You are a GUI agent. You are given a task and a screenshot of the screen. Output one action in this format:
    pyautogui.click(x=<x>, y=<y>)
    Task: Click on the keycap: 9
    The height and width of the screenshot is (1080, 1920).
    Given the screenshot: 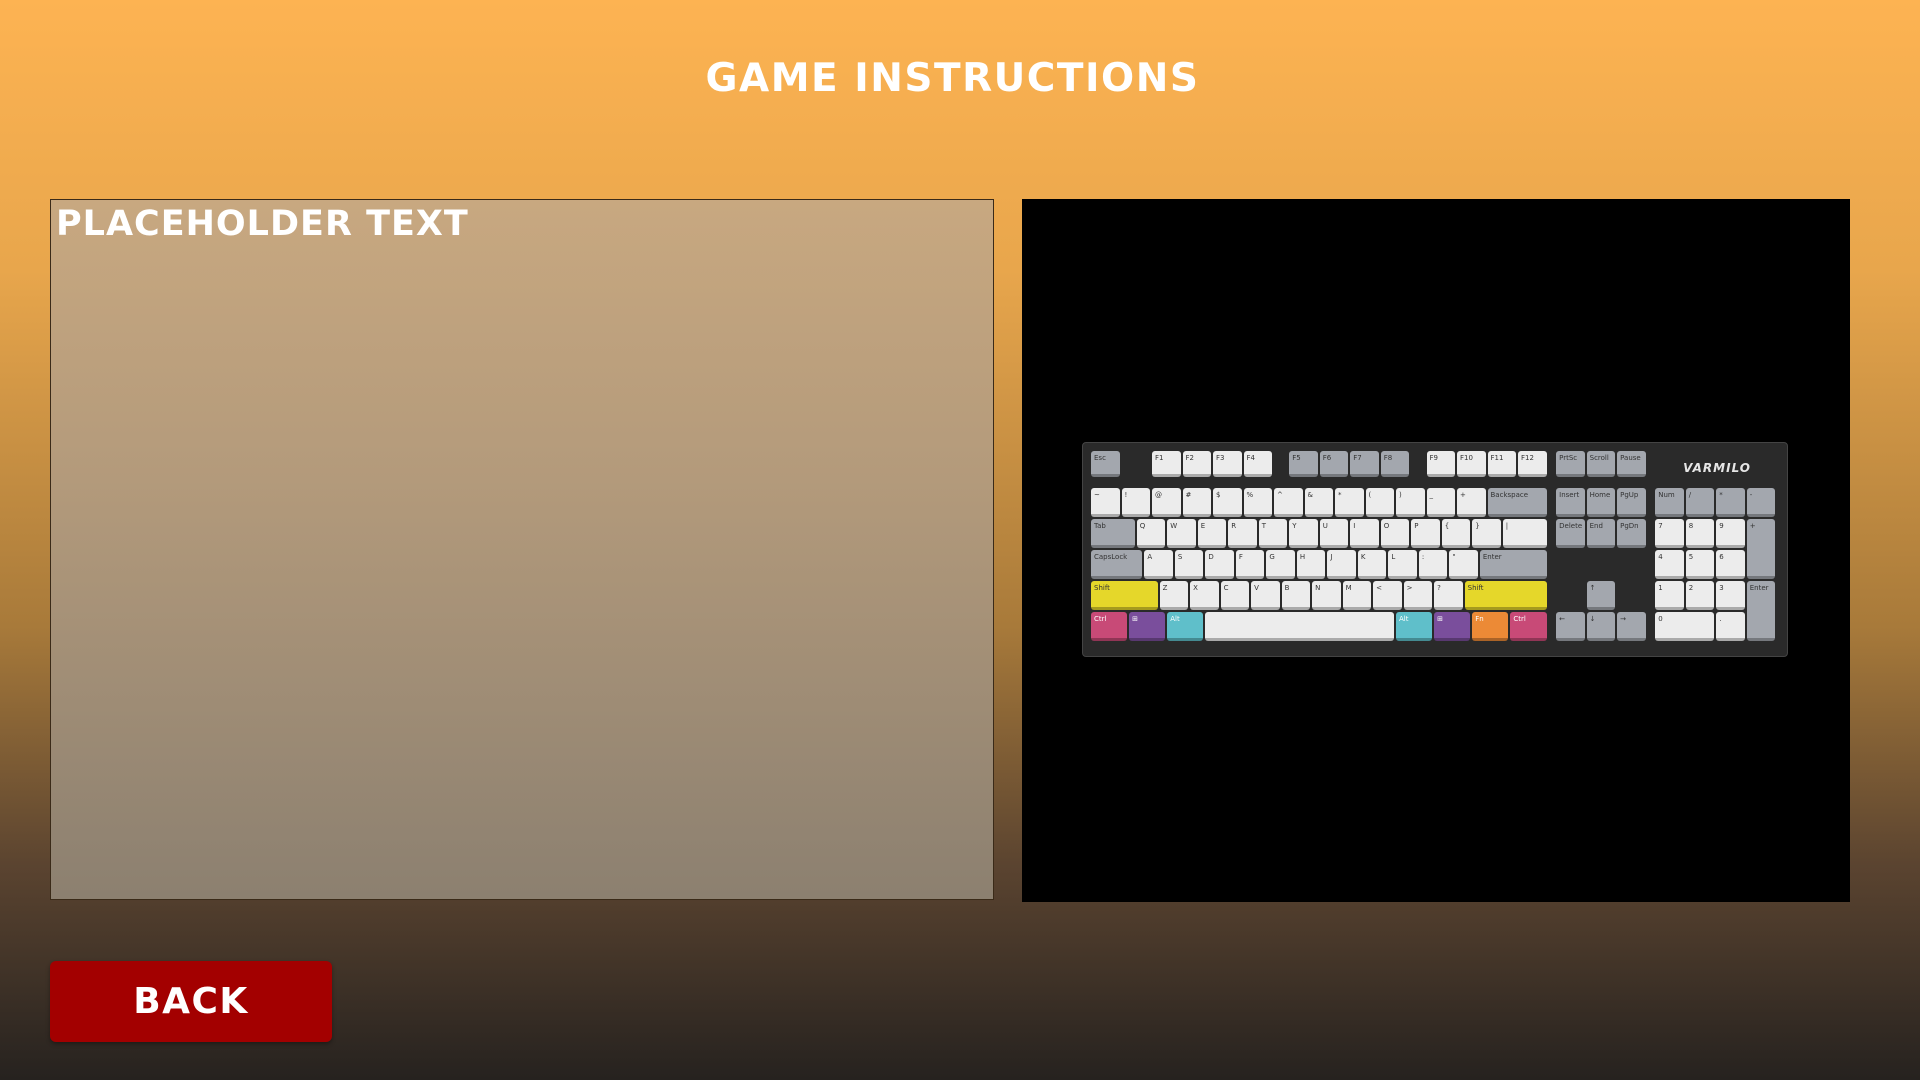 What is the action you would take?
    pyautogui.click(x=1730, y=533)
    